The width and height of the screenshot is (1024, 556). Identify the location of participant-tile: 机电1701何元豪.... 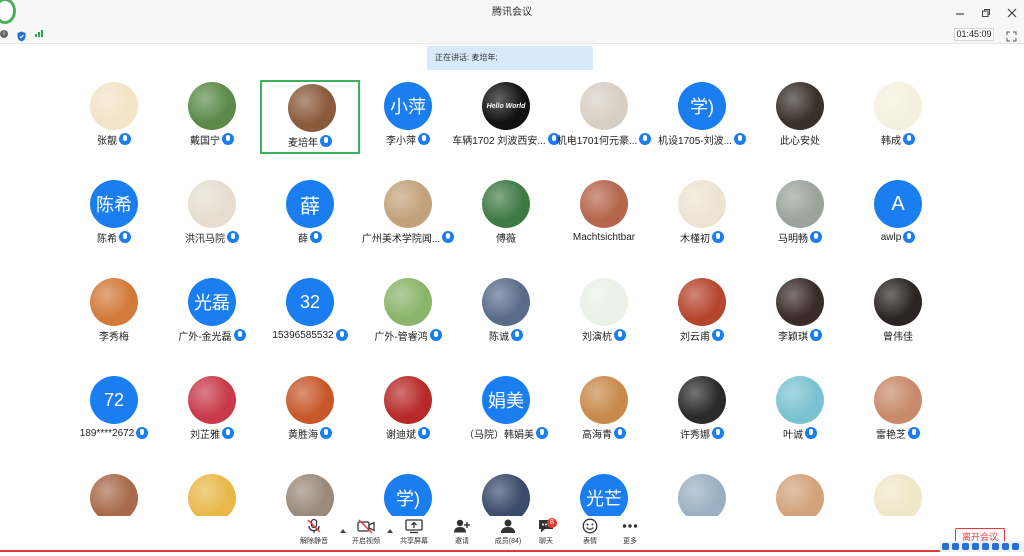
(604, 117).